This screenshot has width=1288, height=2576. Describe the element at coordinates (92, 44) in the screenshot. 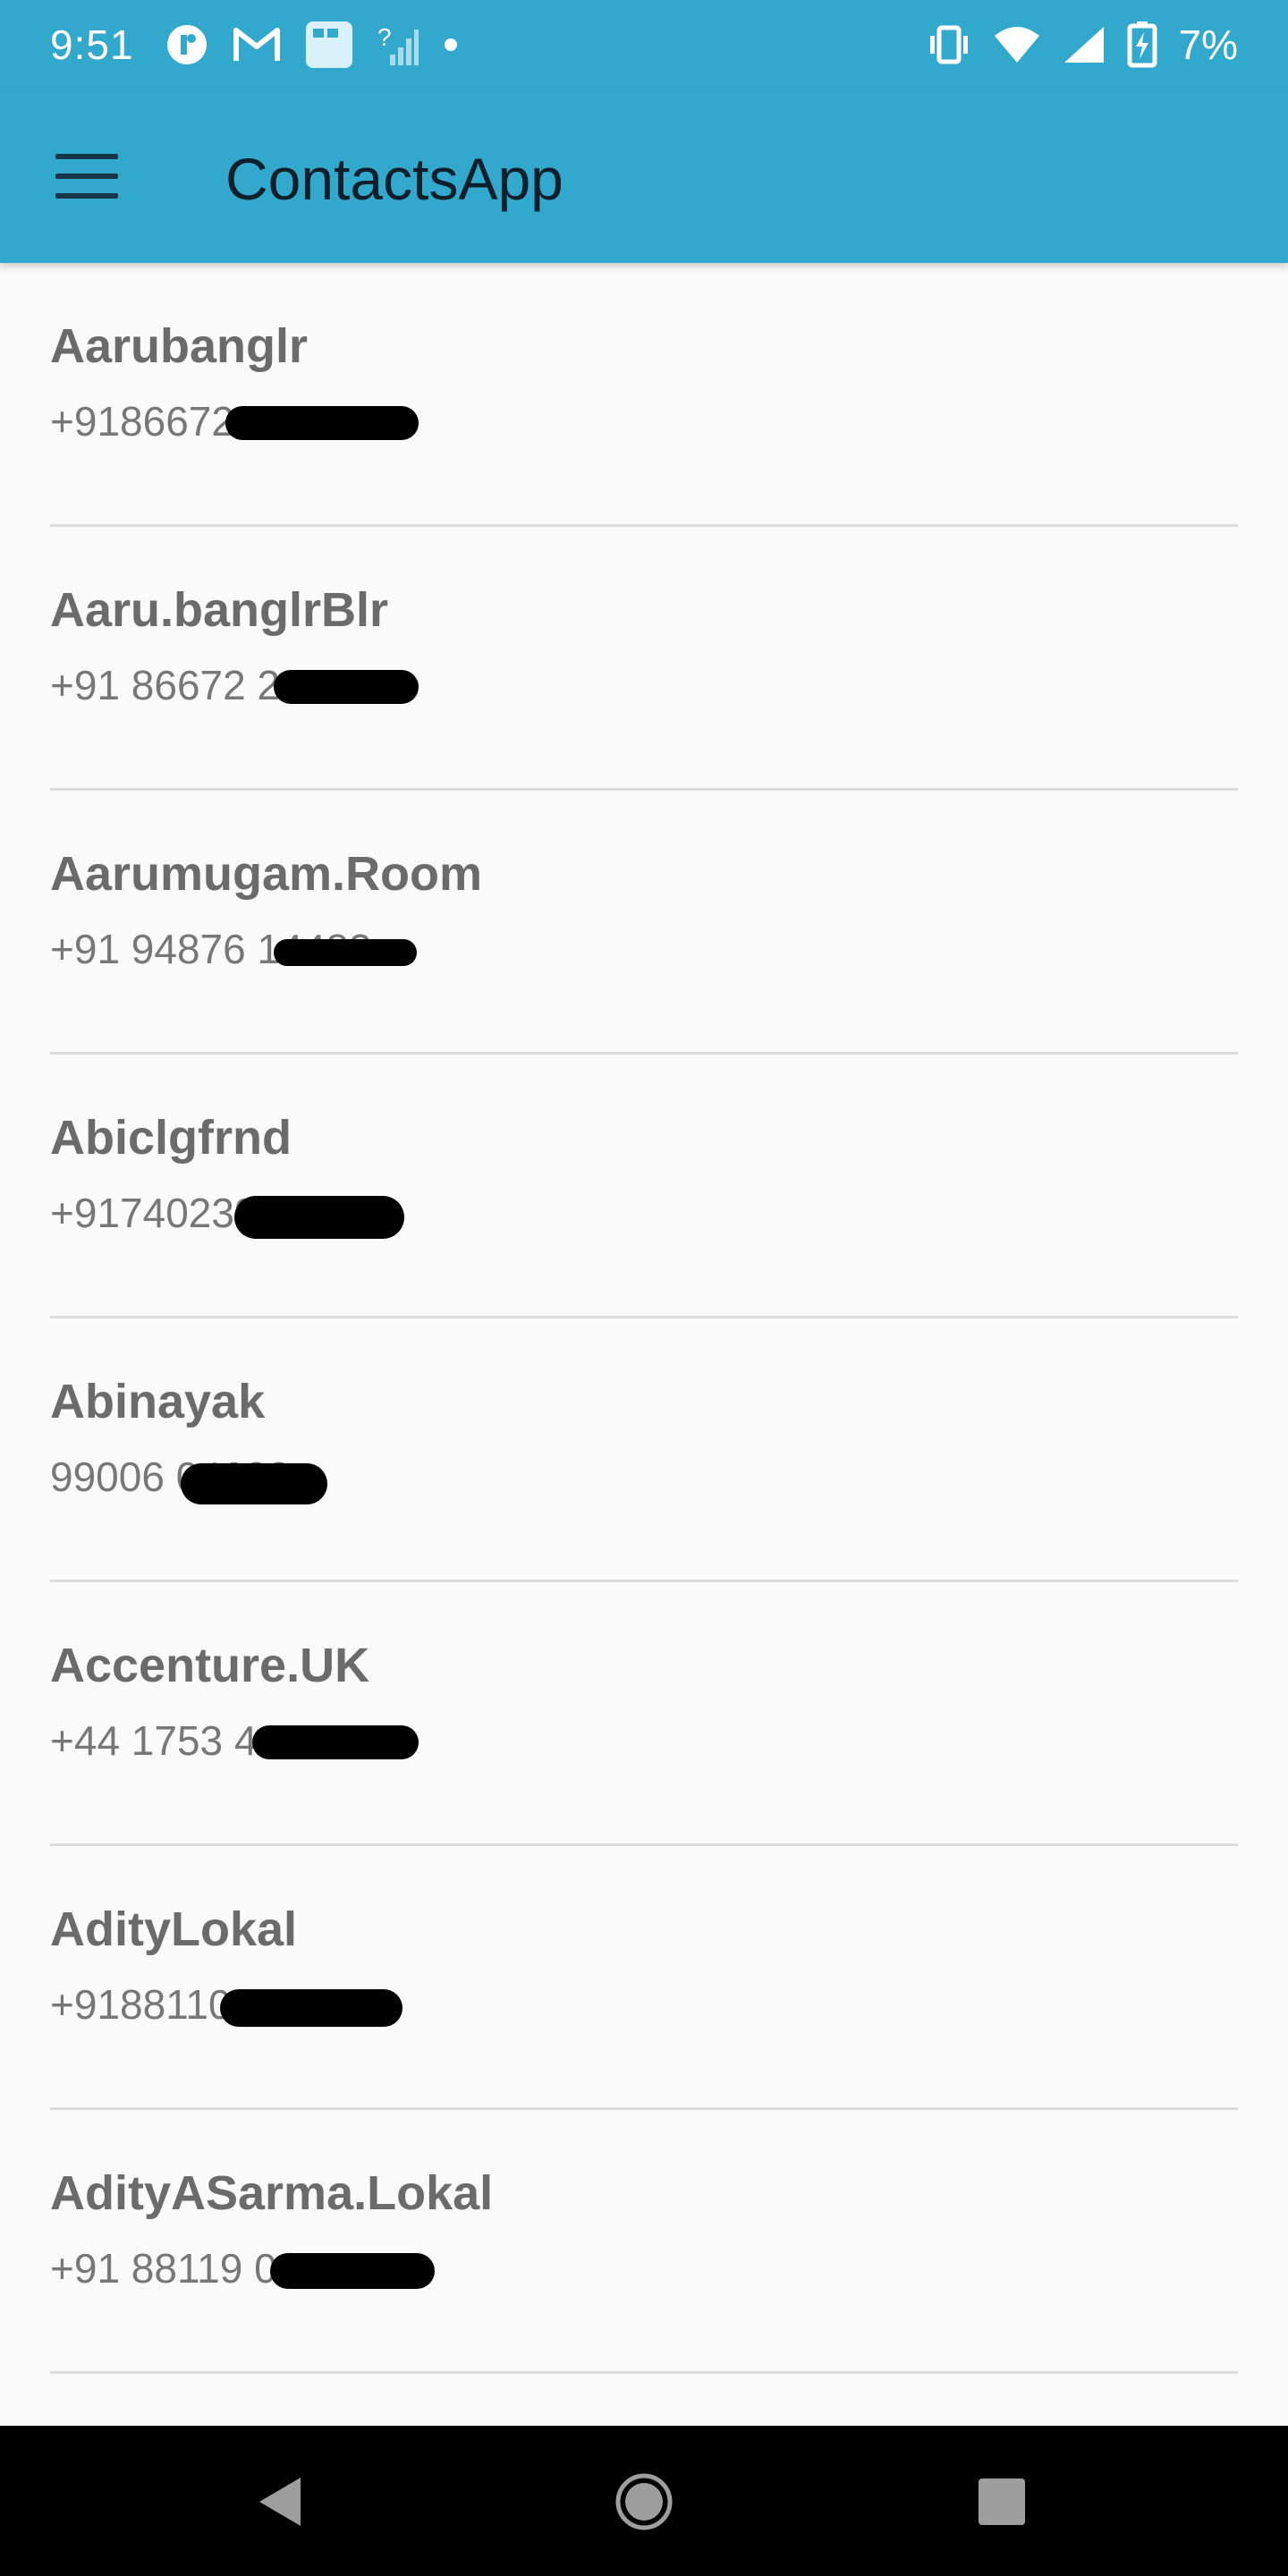

I see `status-time: 9:51` at that location.